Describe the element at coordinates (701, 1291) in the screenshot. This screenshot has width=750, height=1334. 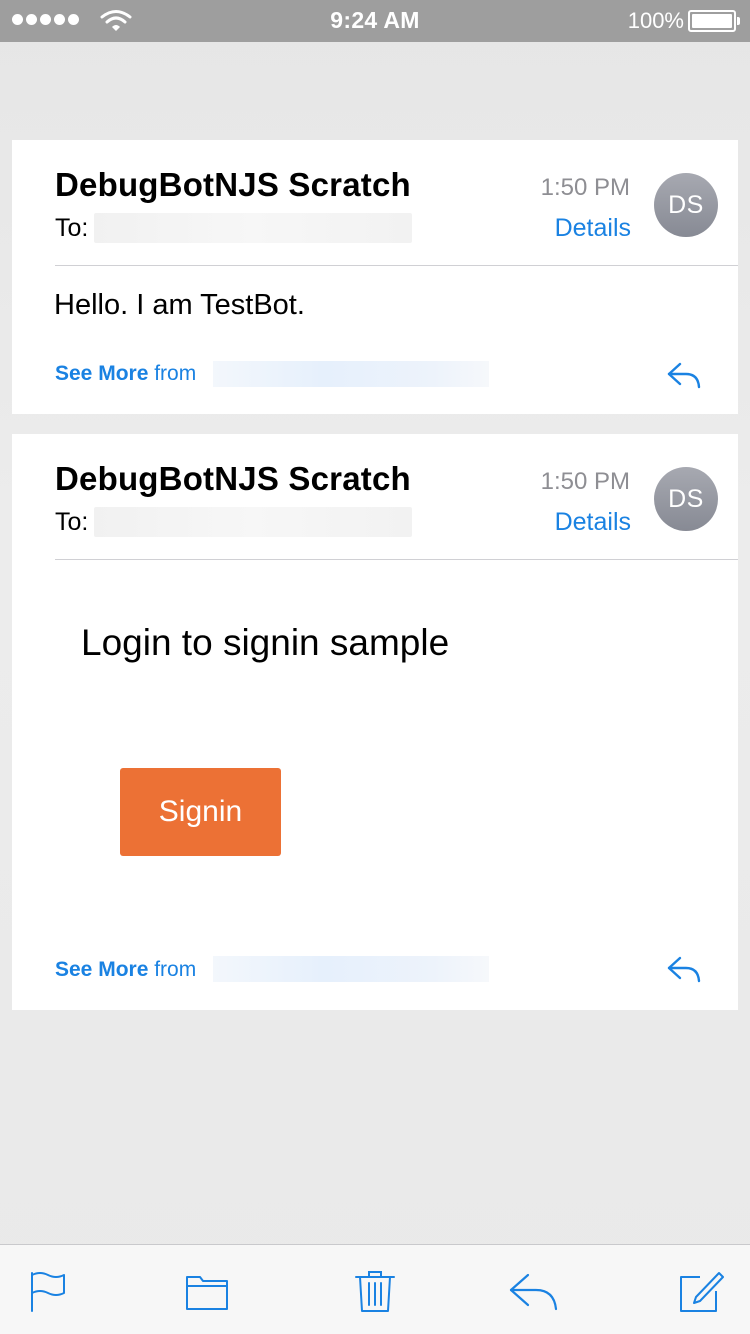
I see `compose-icon` at that location.